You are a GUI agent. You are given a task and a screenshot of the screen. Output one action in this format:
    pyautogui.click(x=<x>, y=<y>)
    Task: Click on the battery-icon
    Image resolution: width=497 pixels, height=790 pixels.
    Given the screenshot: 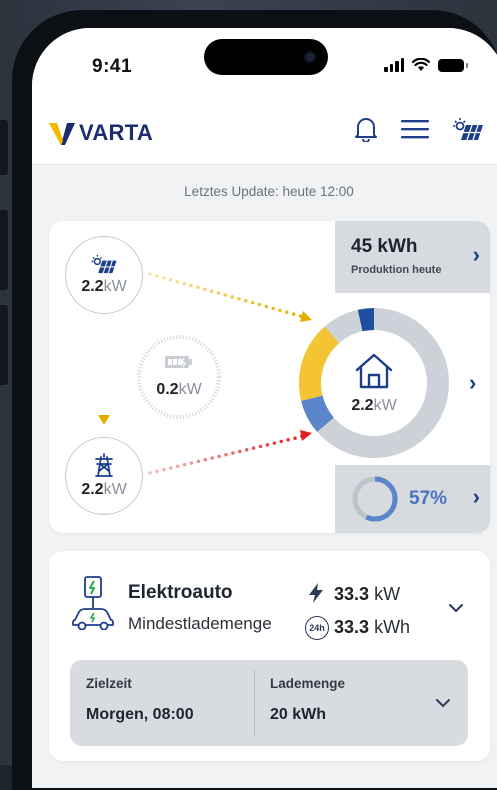 What is the action you would take?
    pyautogui.click(x=178, y=362)
    